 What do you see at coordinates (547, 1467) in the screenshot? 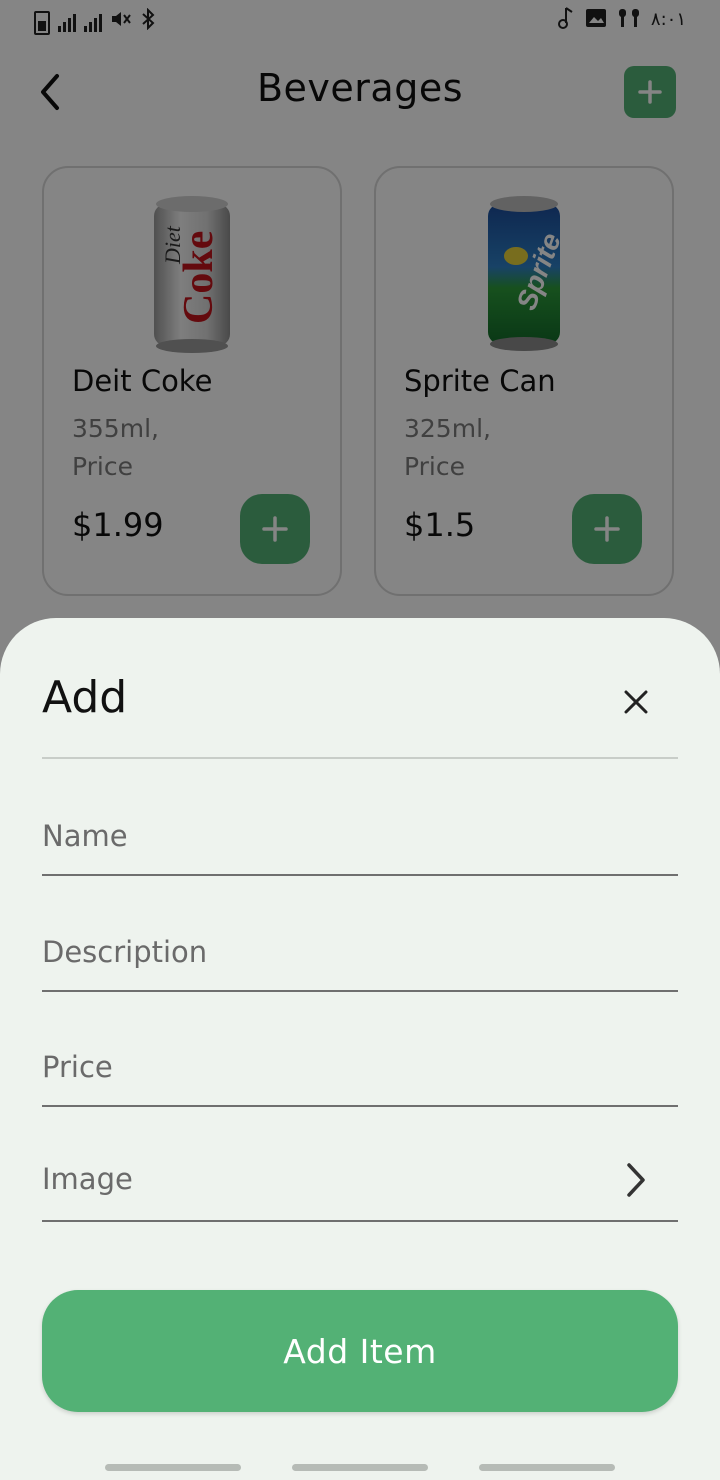
I see `nav-back-handle` at bounding box center [547, 1467].